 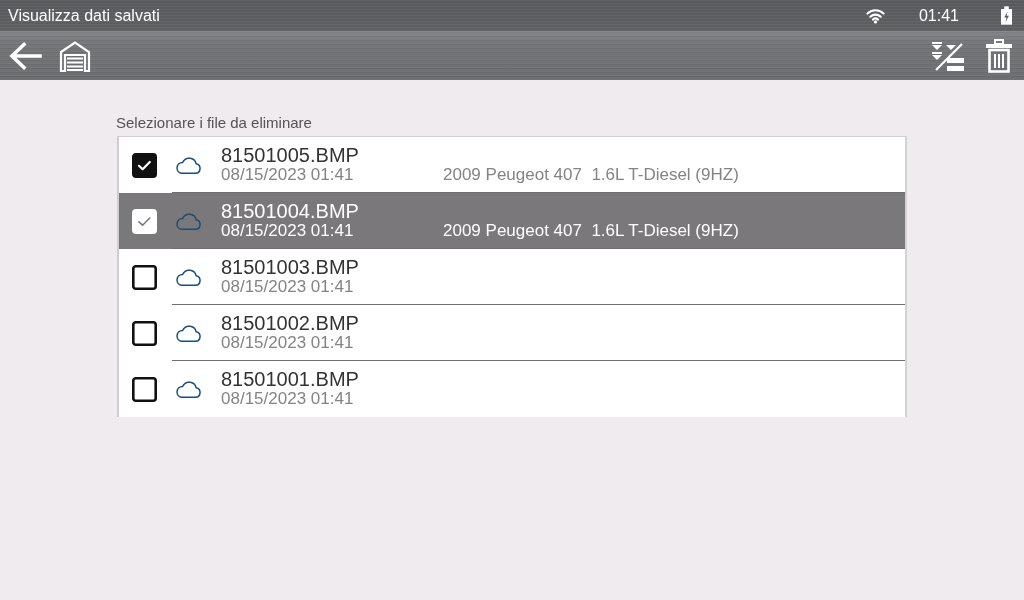 What do you see at coordinates (1006, 15) in the screenshot?
I see `battery-charging-icon` at bounding box center [1006, 15].